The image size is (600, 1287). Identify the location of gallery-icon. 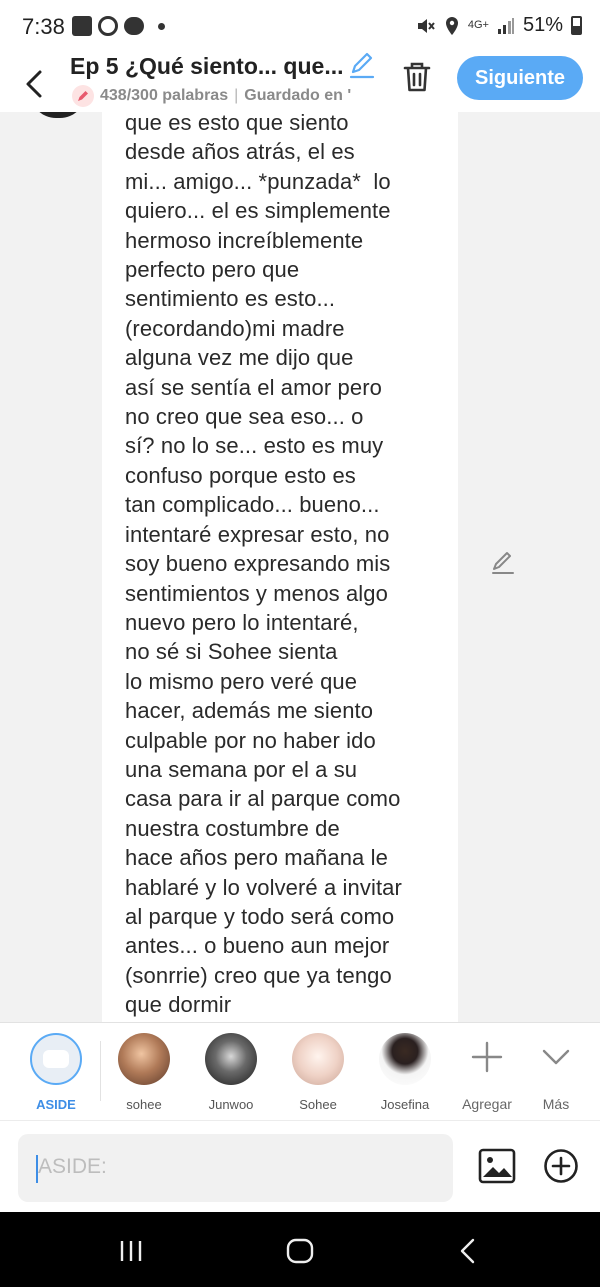
(82, 26).